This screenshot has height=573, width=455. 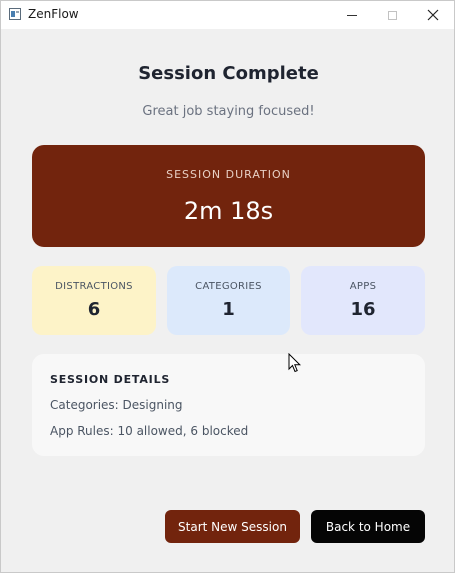 I want to click on distractions-value: 6, so click(x=94, y=309).